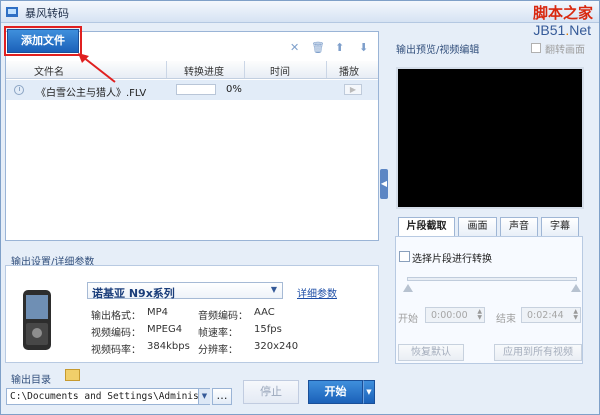 The width and height of the screenshot is (600, 415). What do you see at coordinates (165, 329) in the screenshot?
I see `param-value: MPEG4` at bounding box center [165, 329].